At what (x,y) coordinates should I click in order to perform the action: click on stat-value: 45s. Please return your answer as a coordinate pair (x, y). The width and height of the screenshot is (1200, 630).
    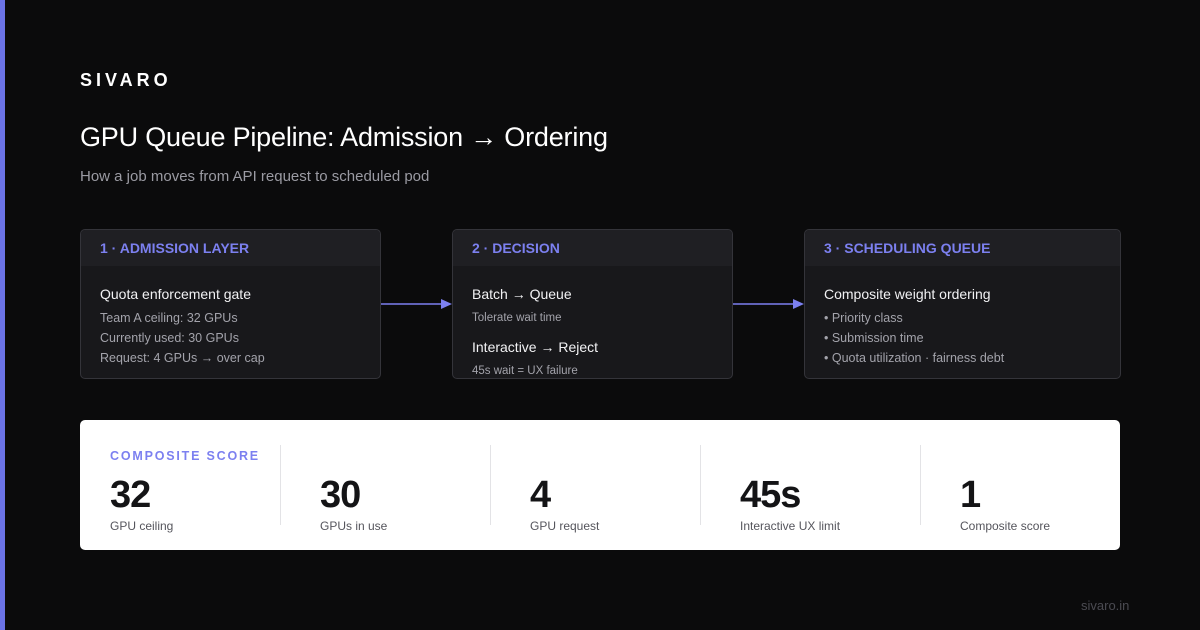
    Looking at the image, I should click on (770, 495).